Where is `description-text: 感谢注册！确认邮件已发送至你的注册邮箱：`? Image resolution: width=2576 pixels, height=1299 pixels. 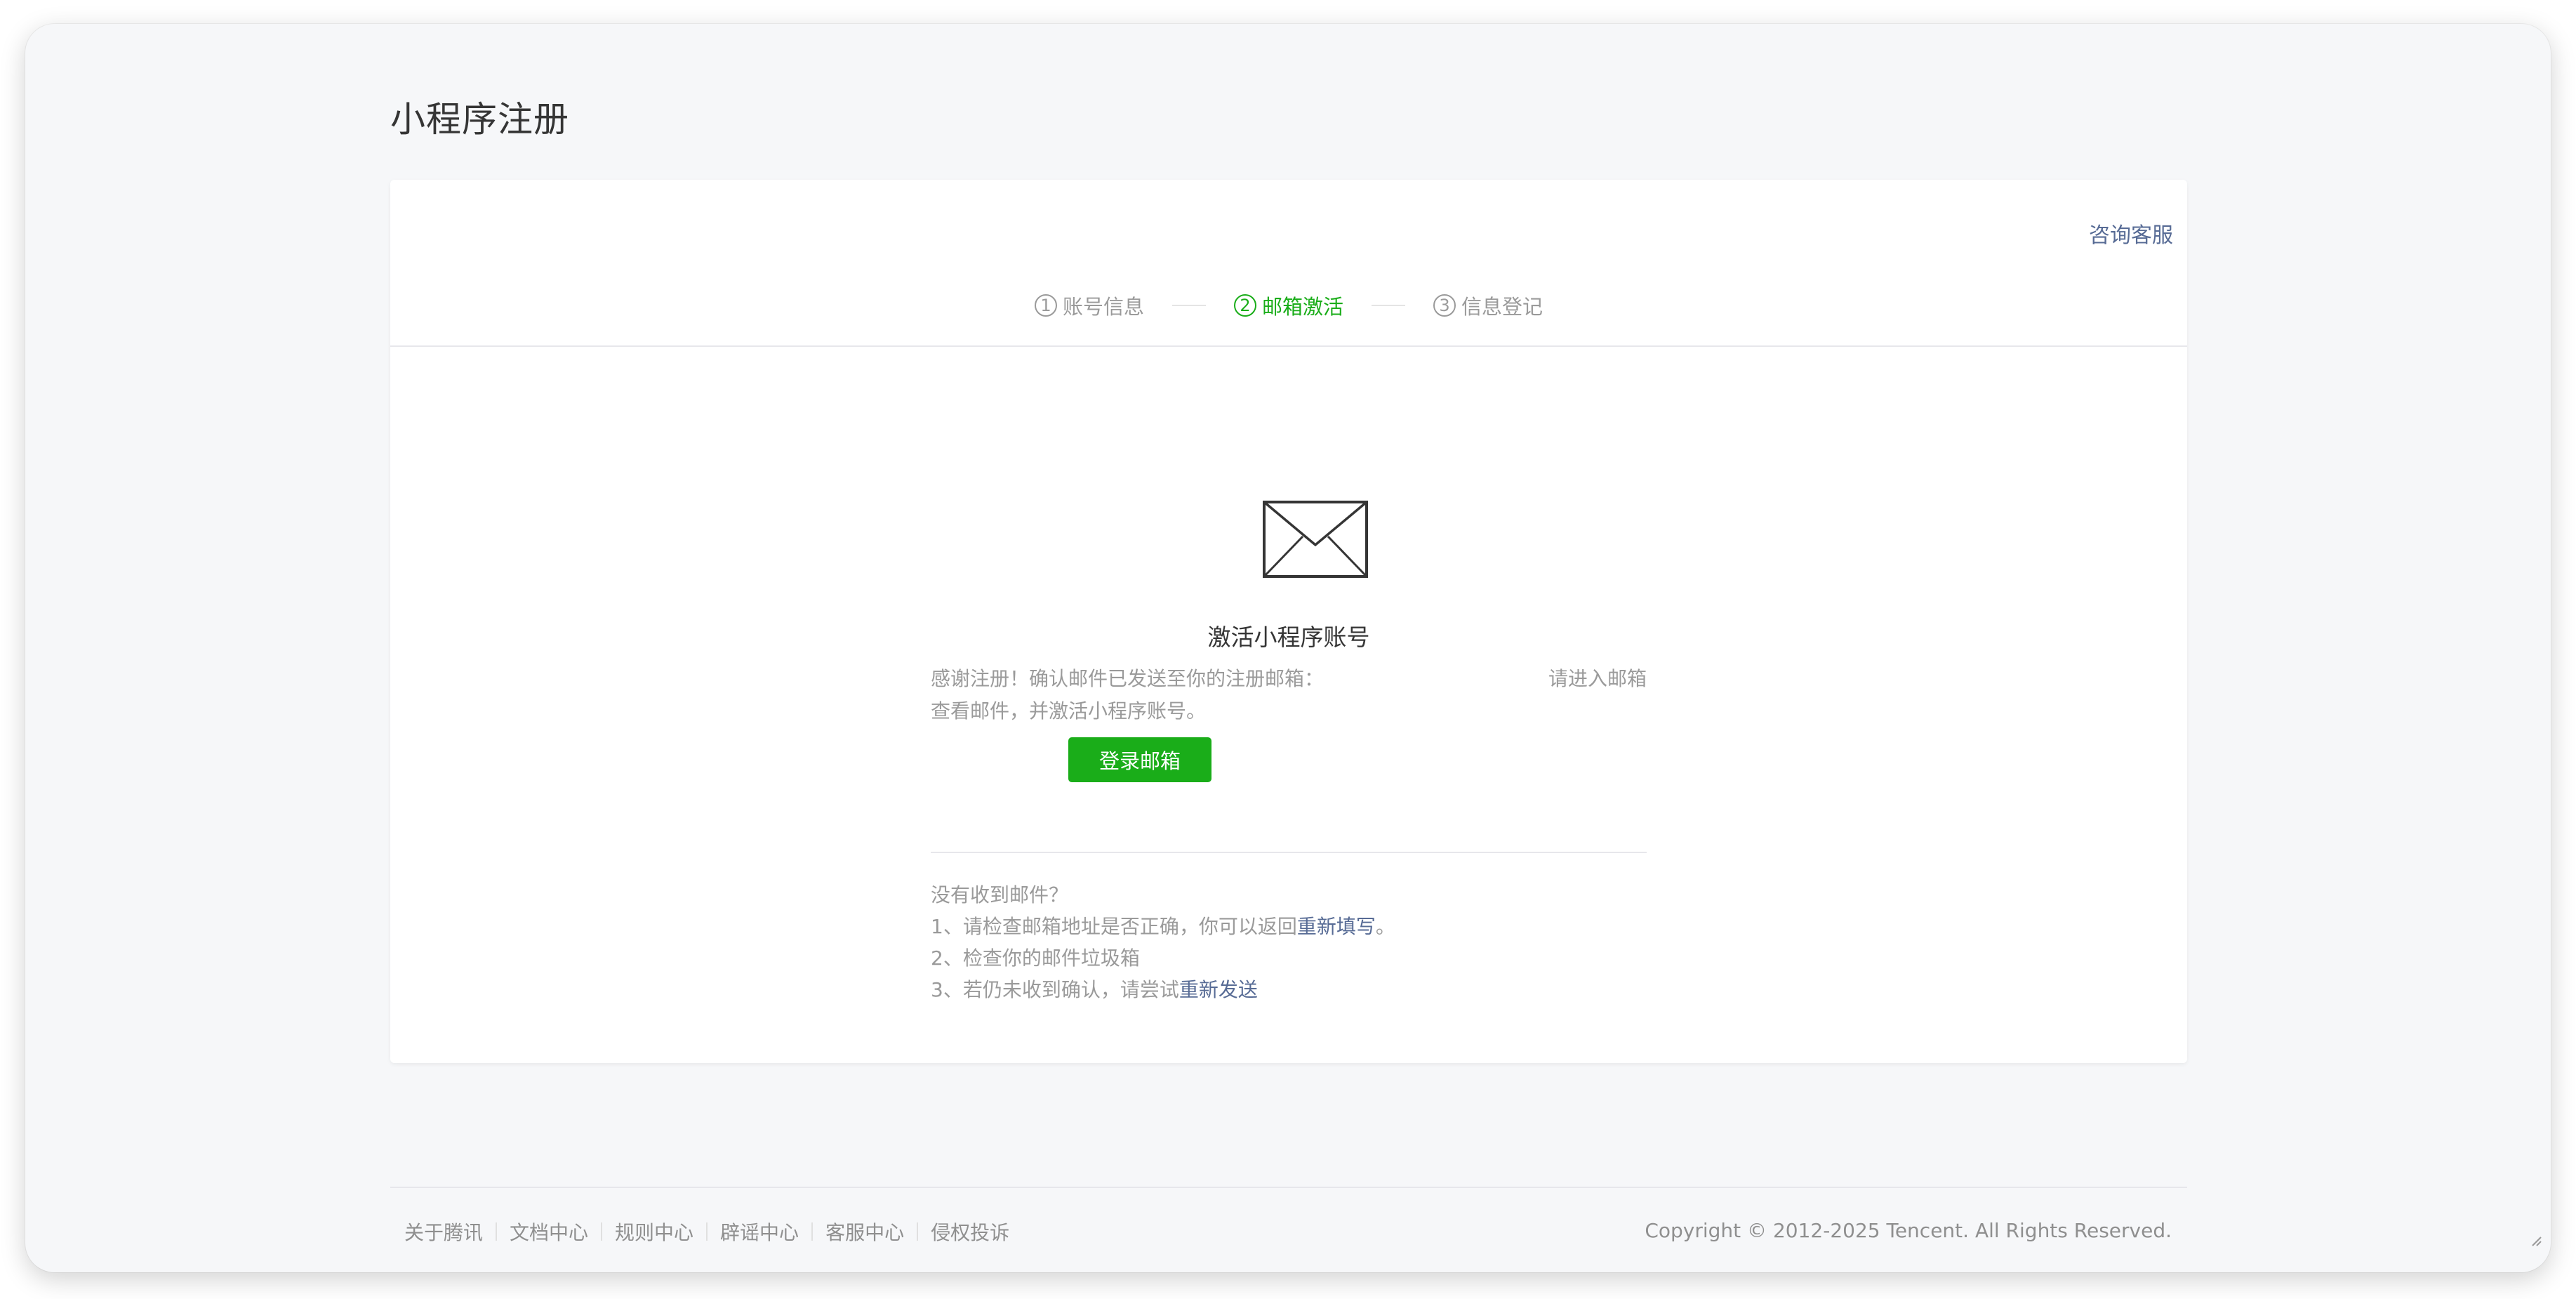
description-text: 感谢注册！确认邮件已发送至你的注册邮箱： is located at coordinates (1127, 679).